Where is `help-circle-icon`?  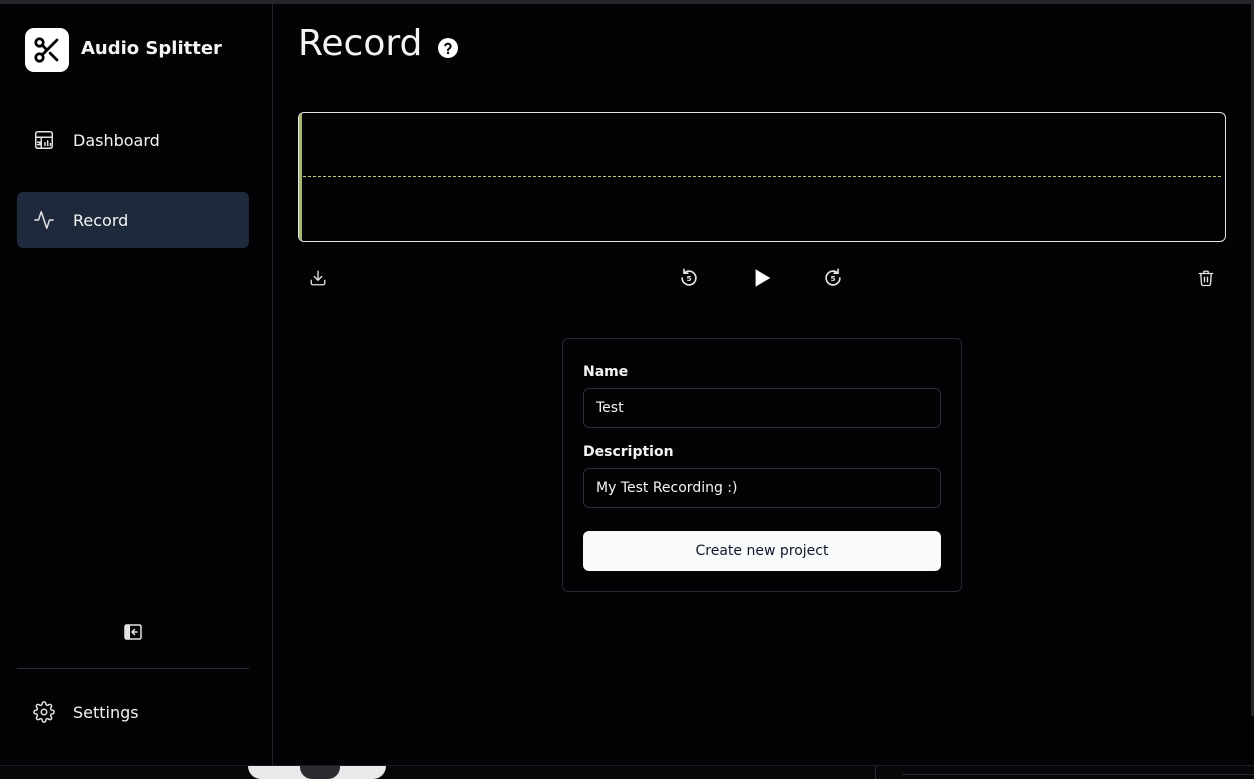
help-circle-icon is located at coordinates (448, 48).